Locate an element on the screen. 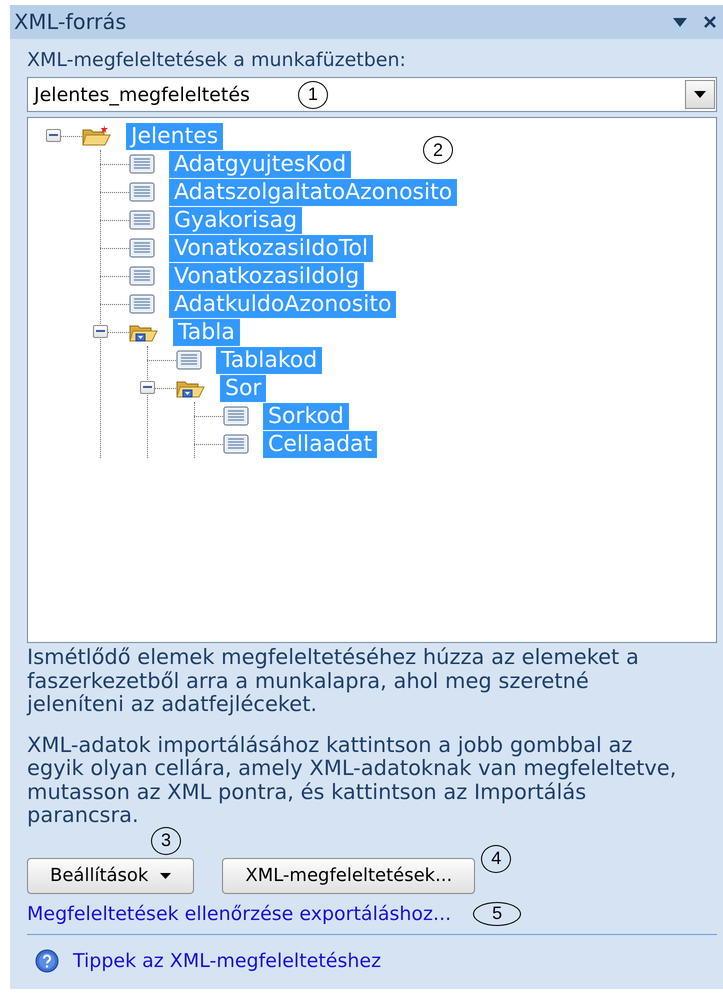 Image resolution: width=723 pixels, height=994 pixels. tree-node: Gyakorisag is located at coordinates (235, 220).